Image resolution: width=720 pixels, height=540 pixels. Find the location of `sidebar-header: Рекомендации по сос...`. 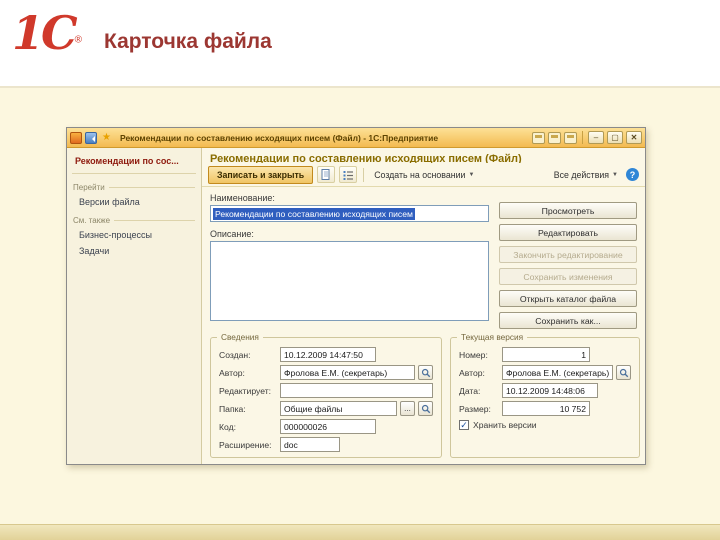

sidebar-header: Рекомендации по сос... is located at coordinates (127, 161).